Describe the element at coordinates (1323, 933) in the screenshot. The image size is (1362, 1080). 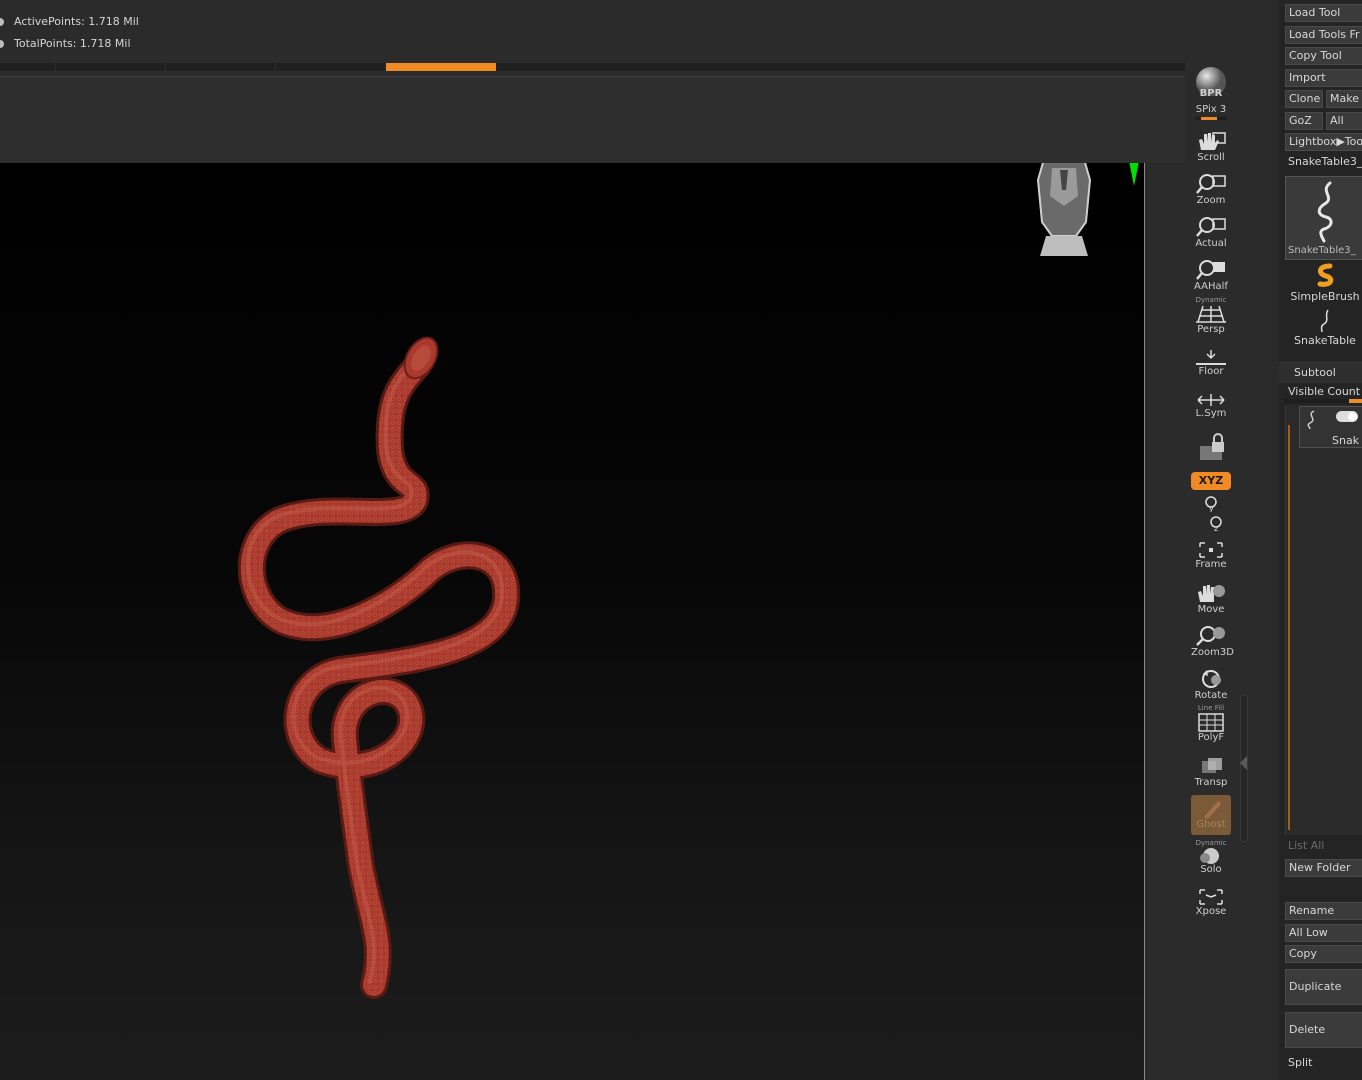
I see `all-low-button: All Low` at that location.